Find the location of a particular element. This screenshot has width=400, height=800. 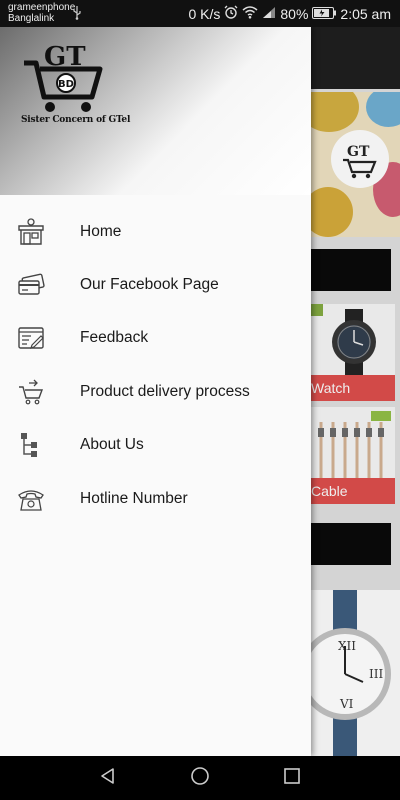

menu-label: Home is located at coordinates (101, 231).